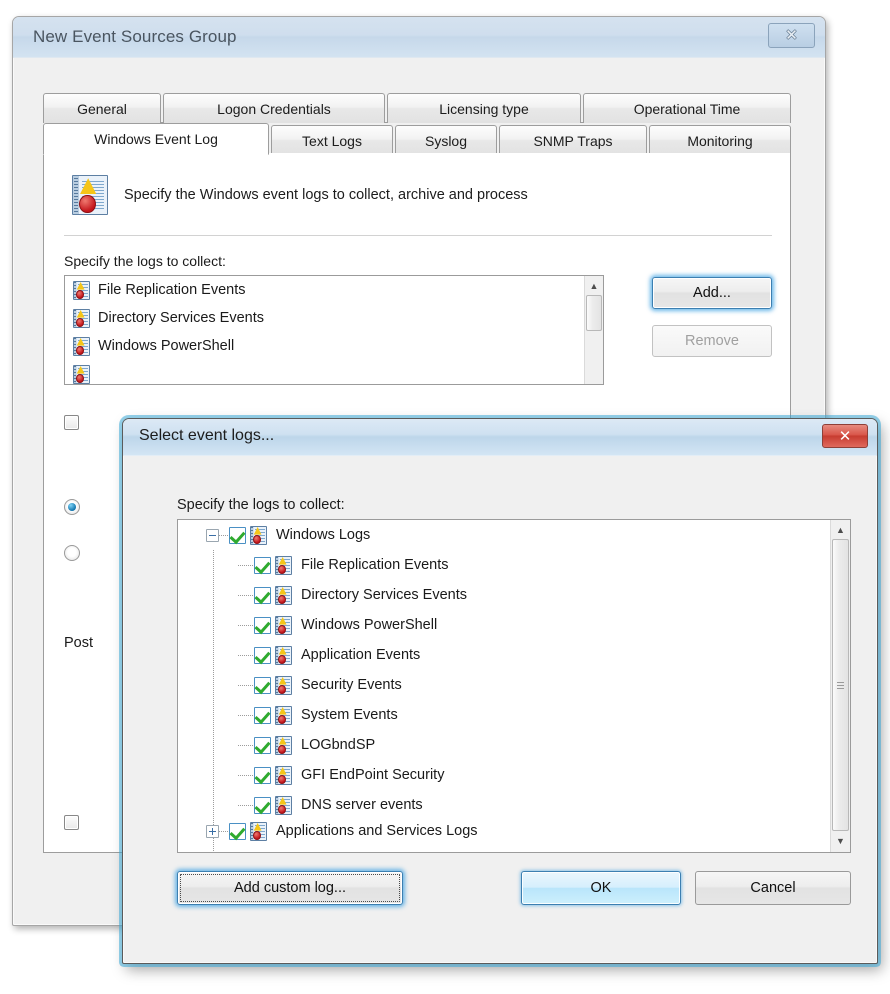  Describe the element at coordinates (212, 831) in the screenshot. I see `expand-icon` at that location.